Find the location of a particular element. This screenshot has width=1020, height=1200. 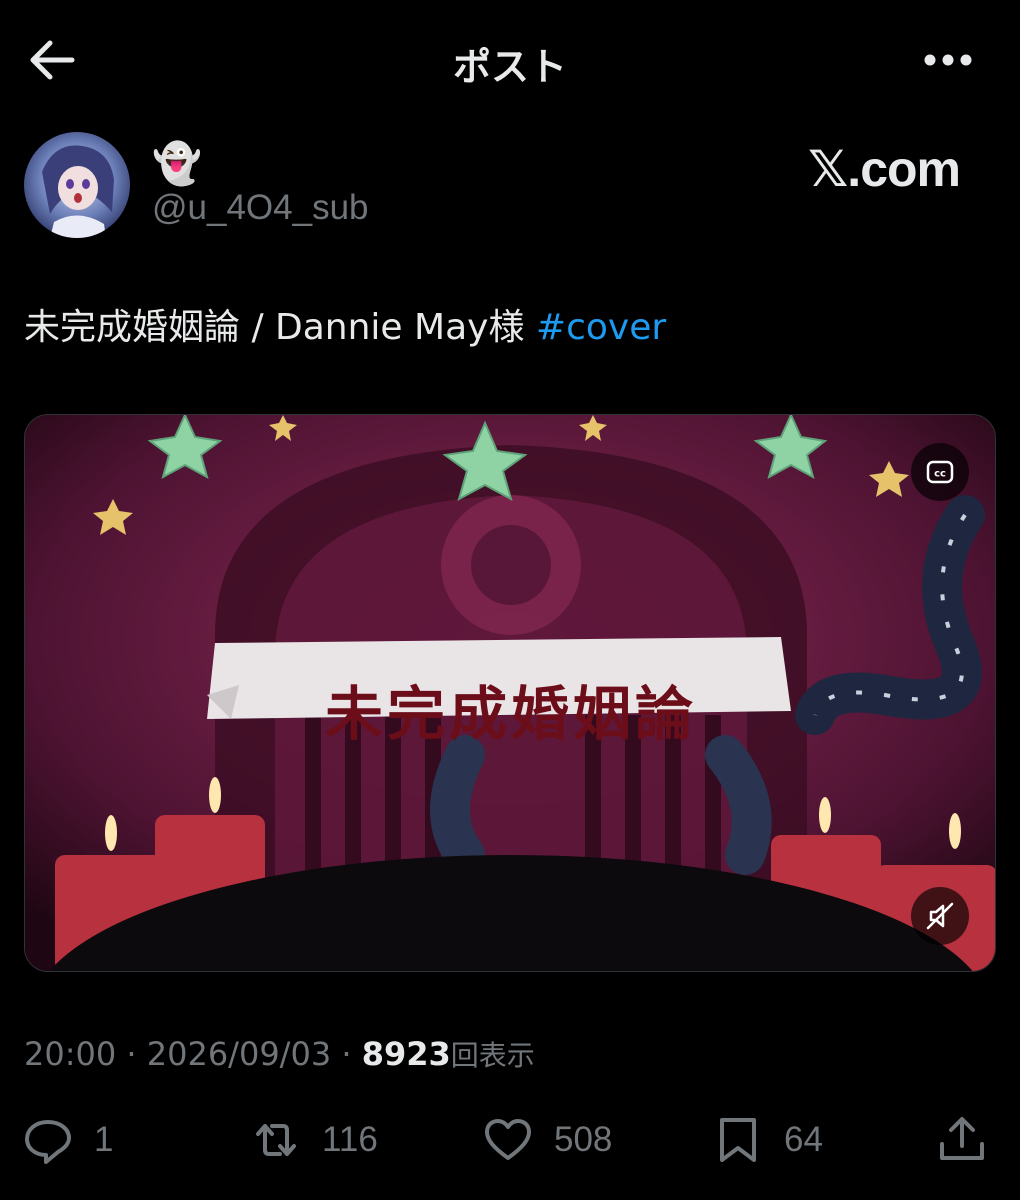

share-icon is located at coordinates (962, 1138).